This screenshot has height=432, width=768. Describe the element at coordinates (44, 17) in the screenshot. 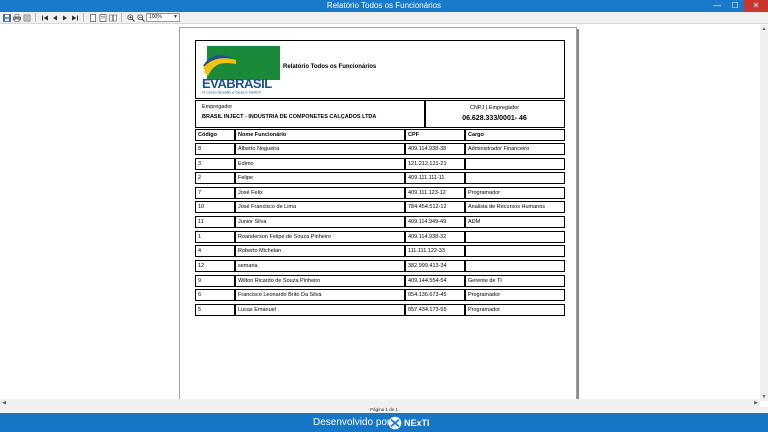

I see `first-page-icon` at that location.